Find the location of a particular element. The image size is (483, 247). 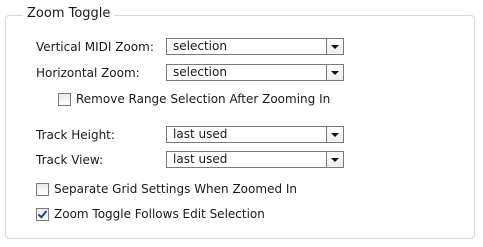

vertical-midi-zoom-dropdown: selection is located at coordinates (255, 46).